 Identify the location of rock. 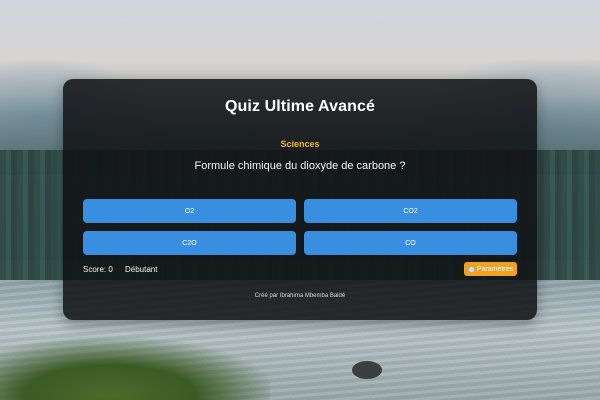
(367, 370).